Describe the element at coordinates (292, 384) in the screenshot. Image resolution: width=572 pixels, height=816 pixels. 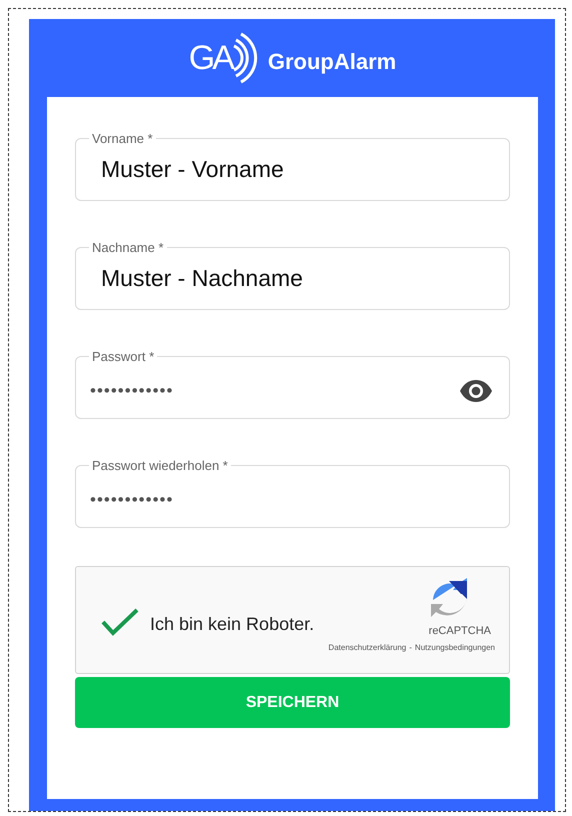
I see `password-field: Passwort * ••••••••••••` at that location.